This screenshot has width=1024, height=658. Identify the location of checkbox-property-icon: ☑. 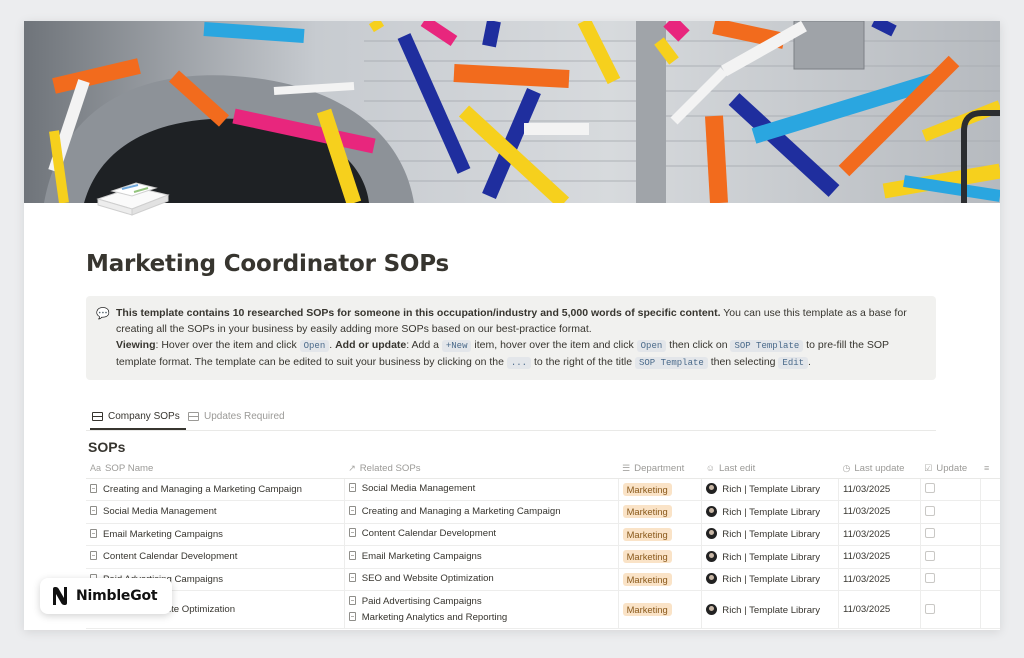
(928, 467).